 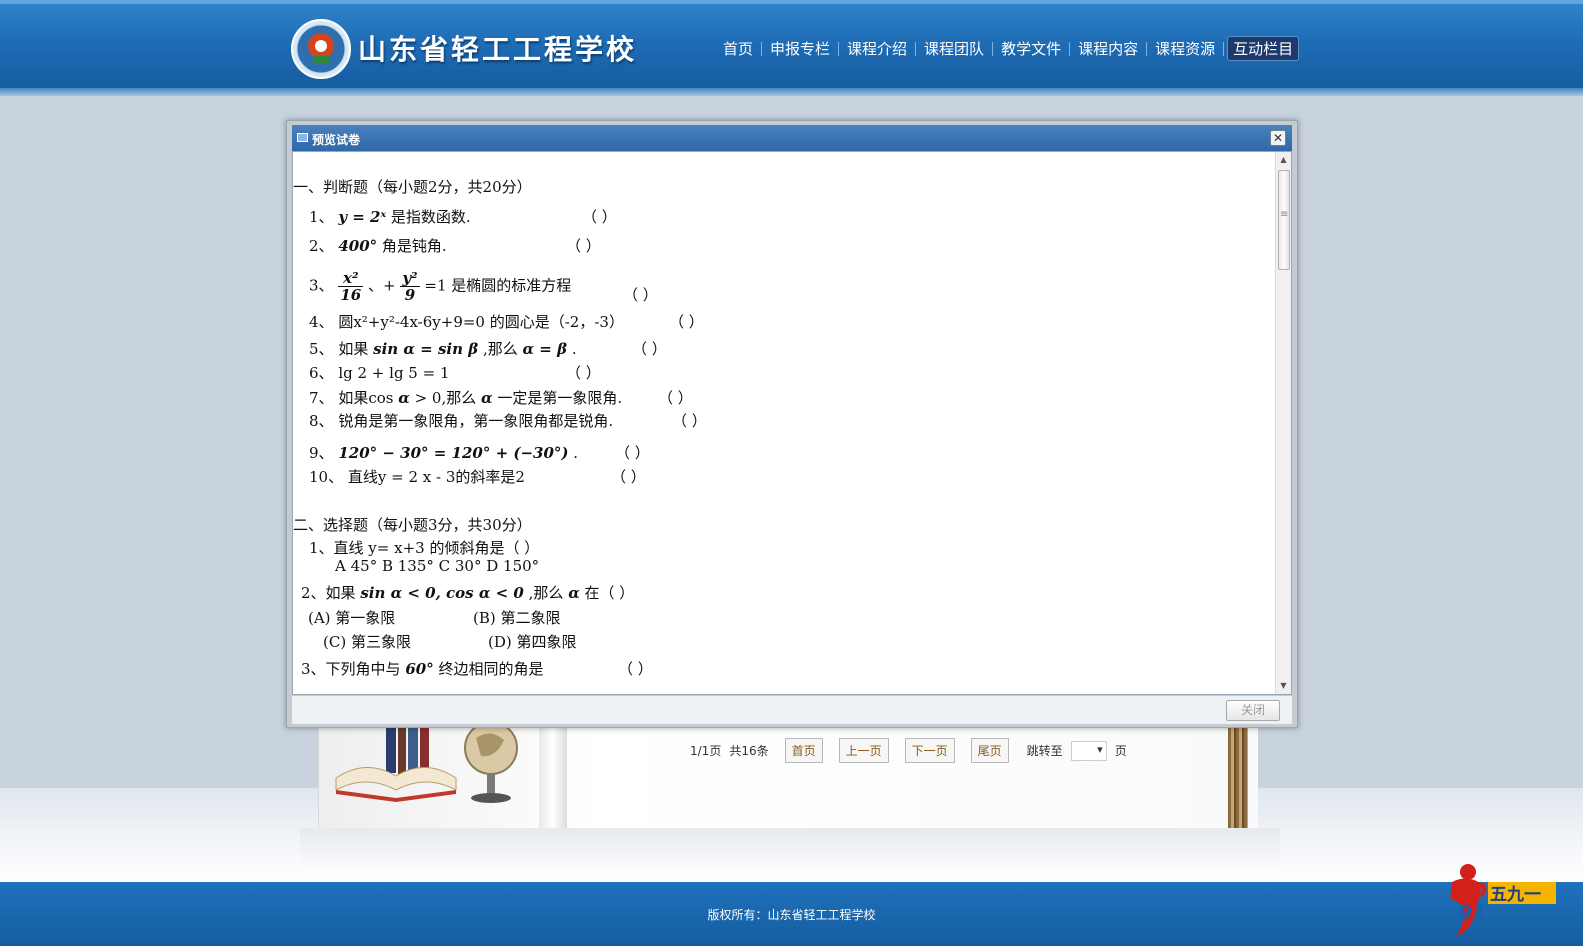 I want to click on first-page-button: 首页, so click(x=803, y=750).